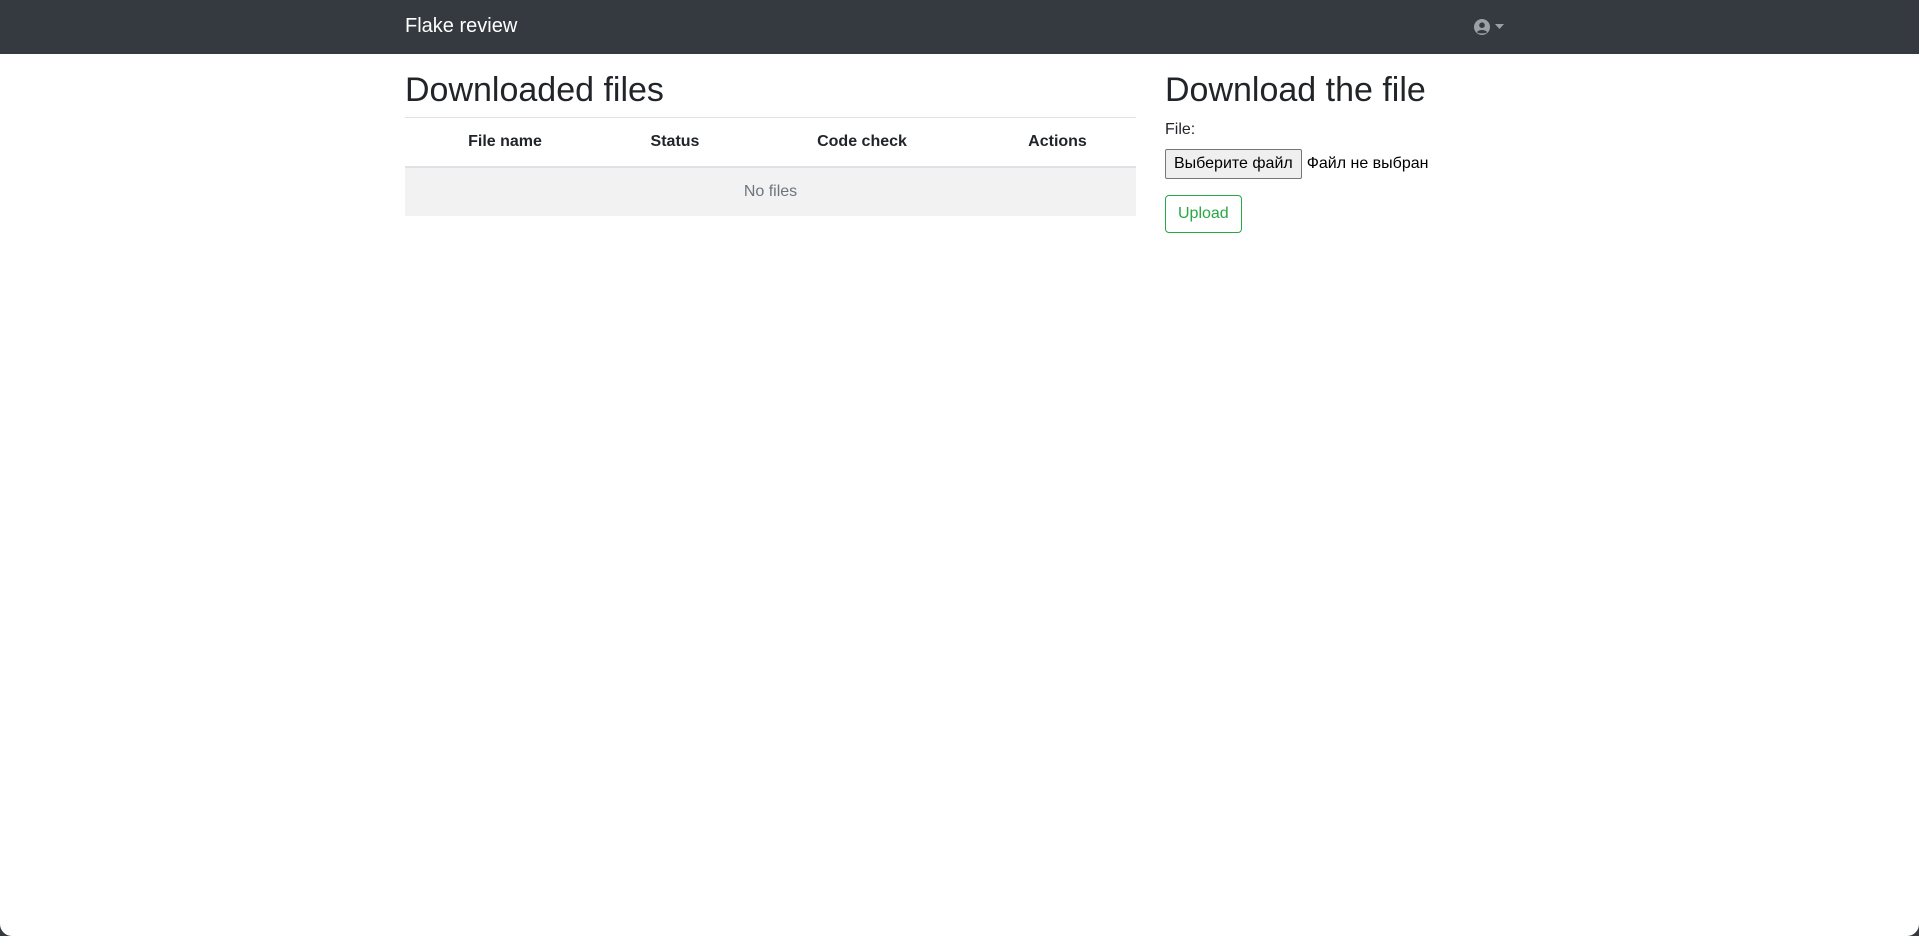 The height and width of the screenshot is (936, 1919). I want to click on column-header-actions: Actions, so click(1057, 142).